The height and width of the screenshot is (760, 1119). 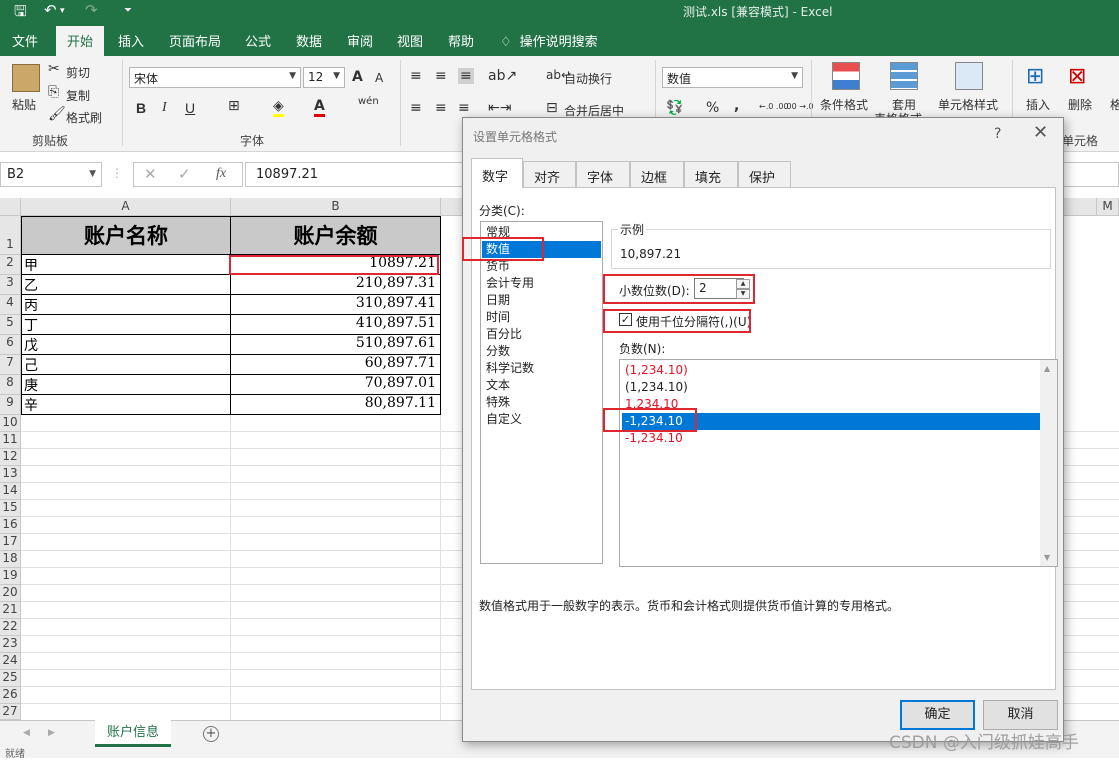 I want to click on row-header: 10, so click(x=10, y=423).